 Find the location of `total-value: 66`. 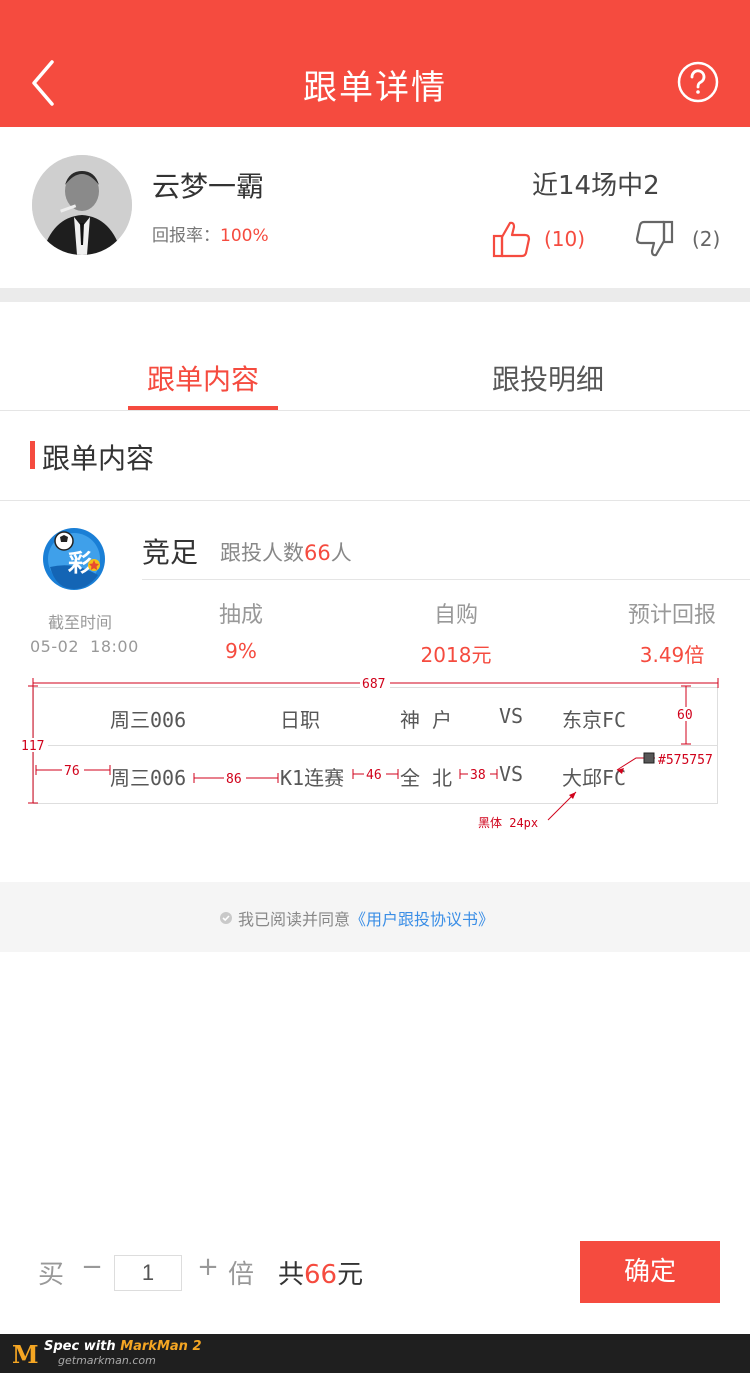

total-value: 66 is located at coordinates (321, 1275).